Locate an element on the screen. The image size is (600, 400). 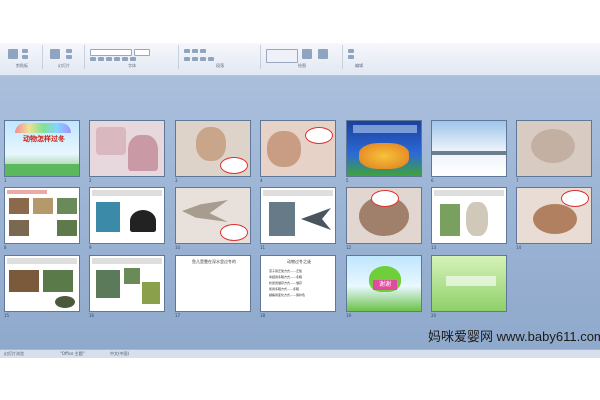
bullet-line: 松鼠用储存方式——储存 is located at coordinates (286, 283).